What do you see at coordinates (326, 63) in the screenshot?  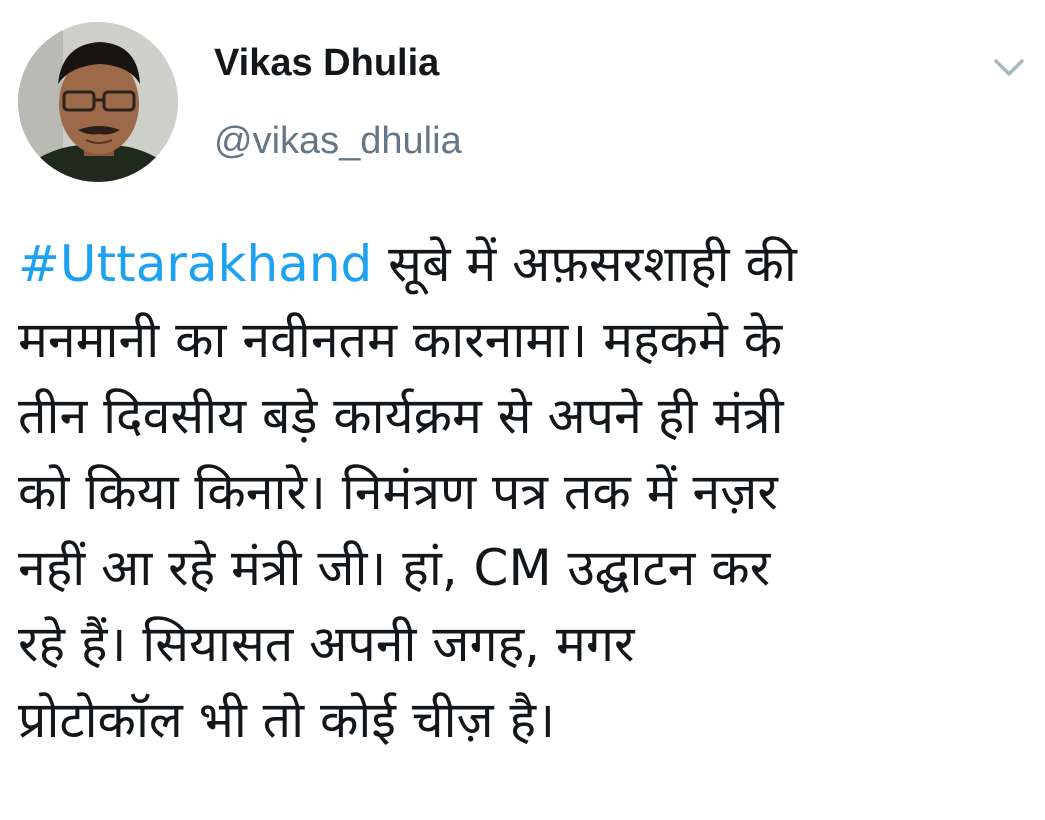 I see `display-name: Vikas Dhulia` at bounding box center [326, 63].